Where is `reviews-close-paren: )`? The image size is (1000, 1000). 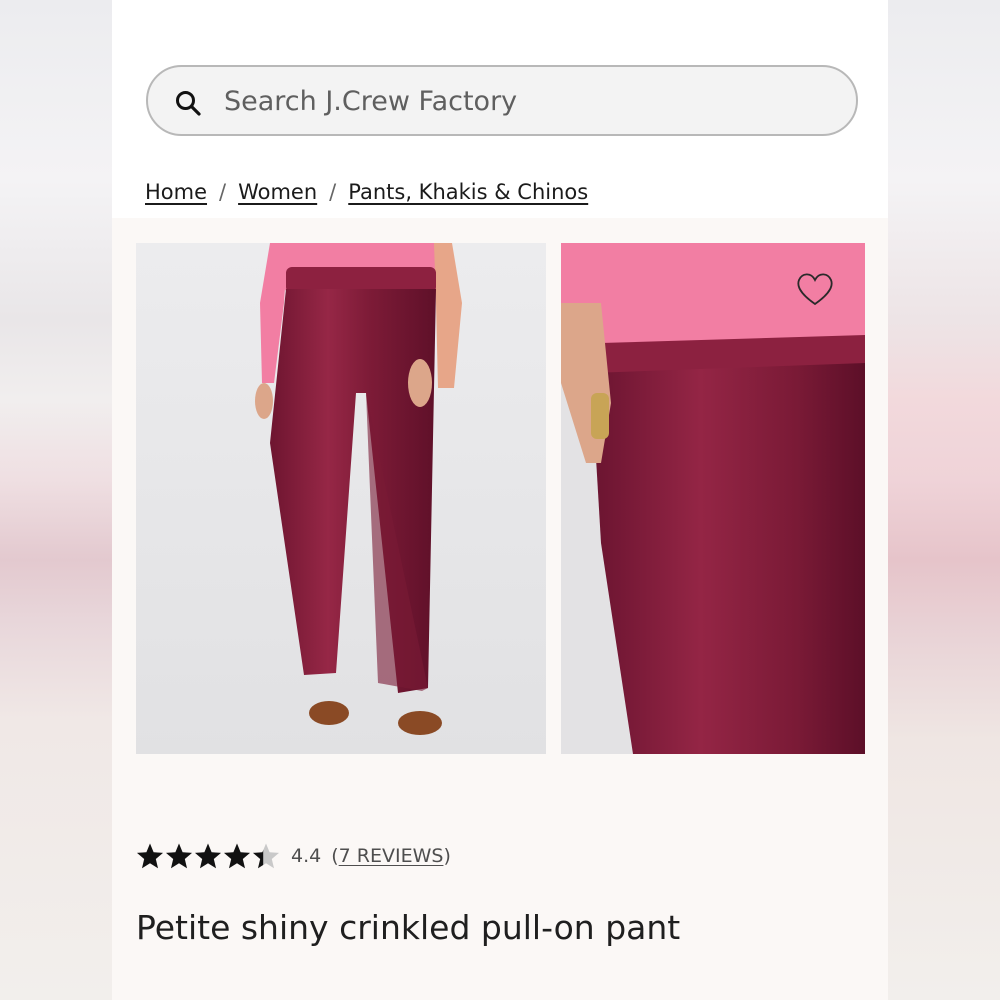 reviews-close-paren: ) is located at coordinates (447, 856).